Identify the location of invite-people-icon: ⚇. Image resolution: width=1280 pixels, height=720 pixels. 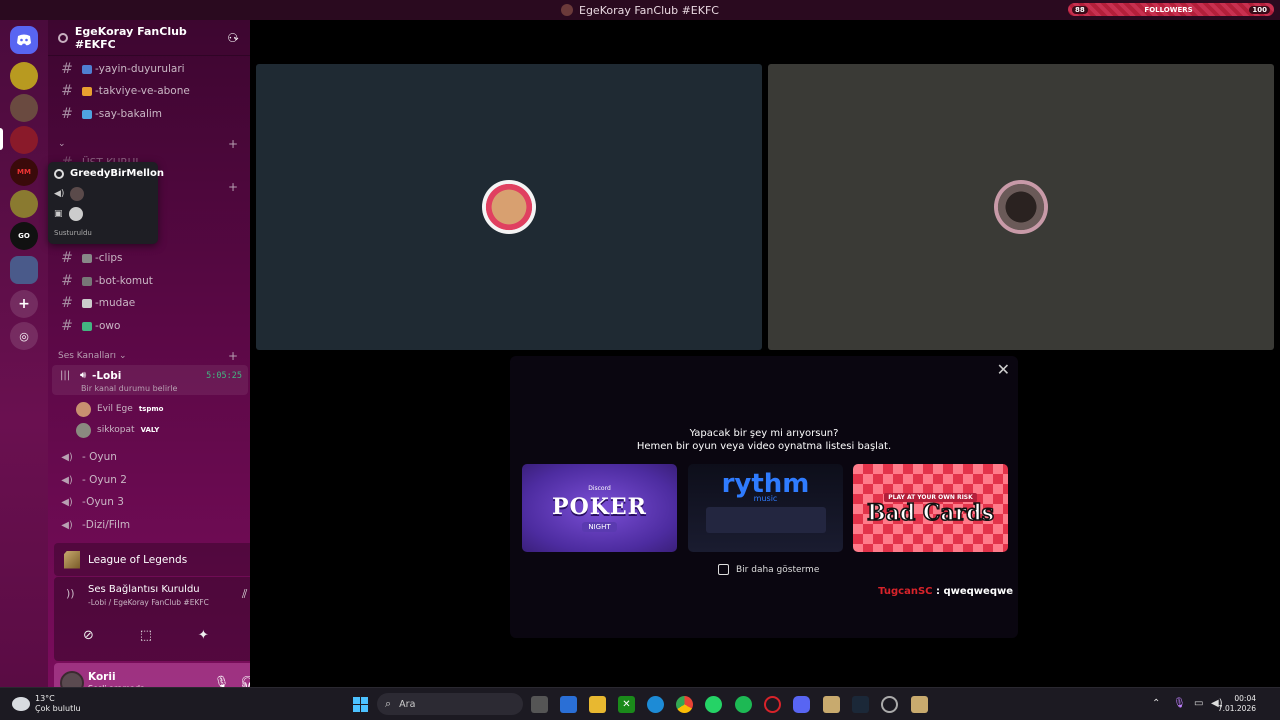
(232, 38).